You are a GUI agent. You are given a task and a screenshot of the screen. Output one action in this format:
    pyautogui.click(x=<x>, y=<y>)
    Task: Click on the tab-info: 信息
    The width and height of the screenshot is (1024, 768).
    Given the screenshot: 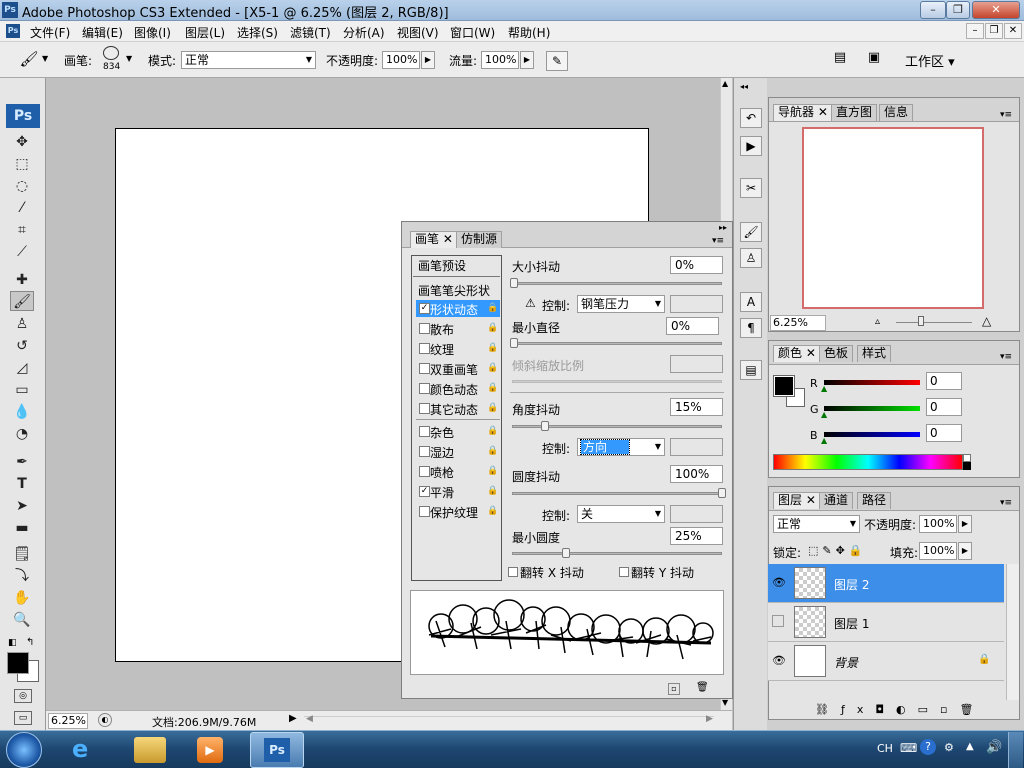 What is the action you would take?
    pyautogui.click(x=896, y=112)
    